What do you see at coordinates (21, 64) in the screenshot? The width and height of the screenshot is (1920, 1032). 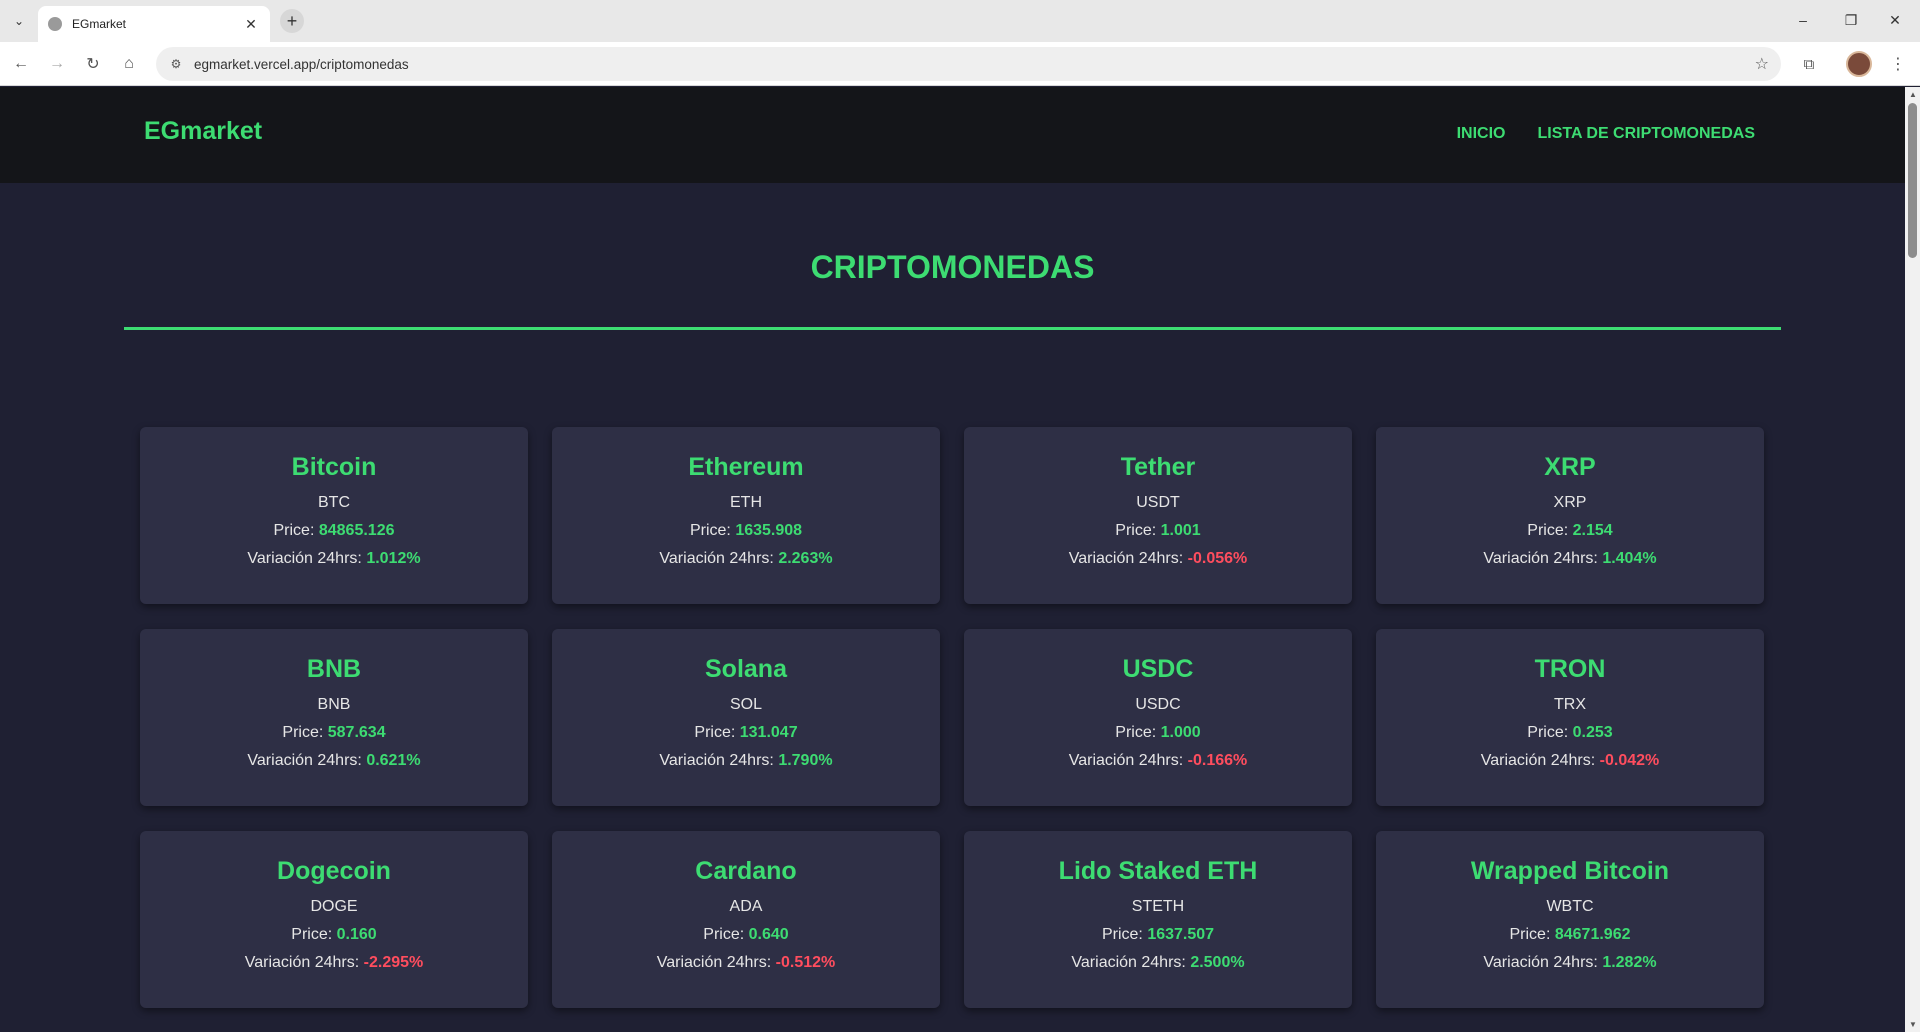 I see `back-arrow-icon: ←` at bounding box center [21, 64].